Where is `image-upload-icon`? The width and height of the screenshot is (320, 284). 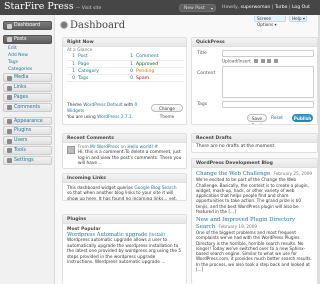
image-upload-icon is located at coordinates (255, 61).